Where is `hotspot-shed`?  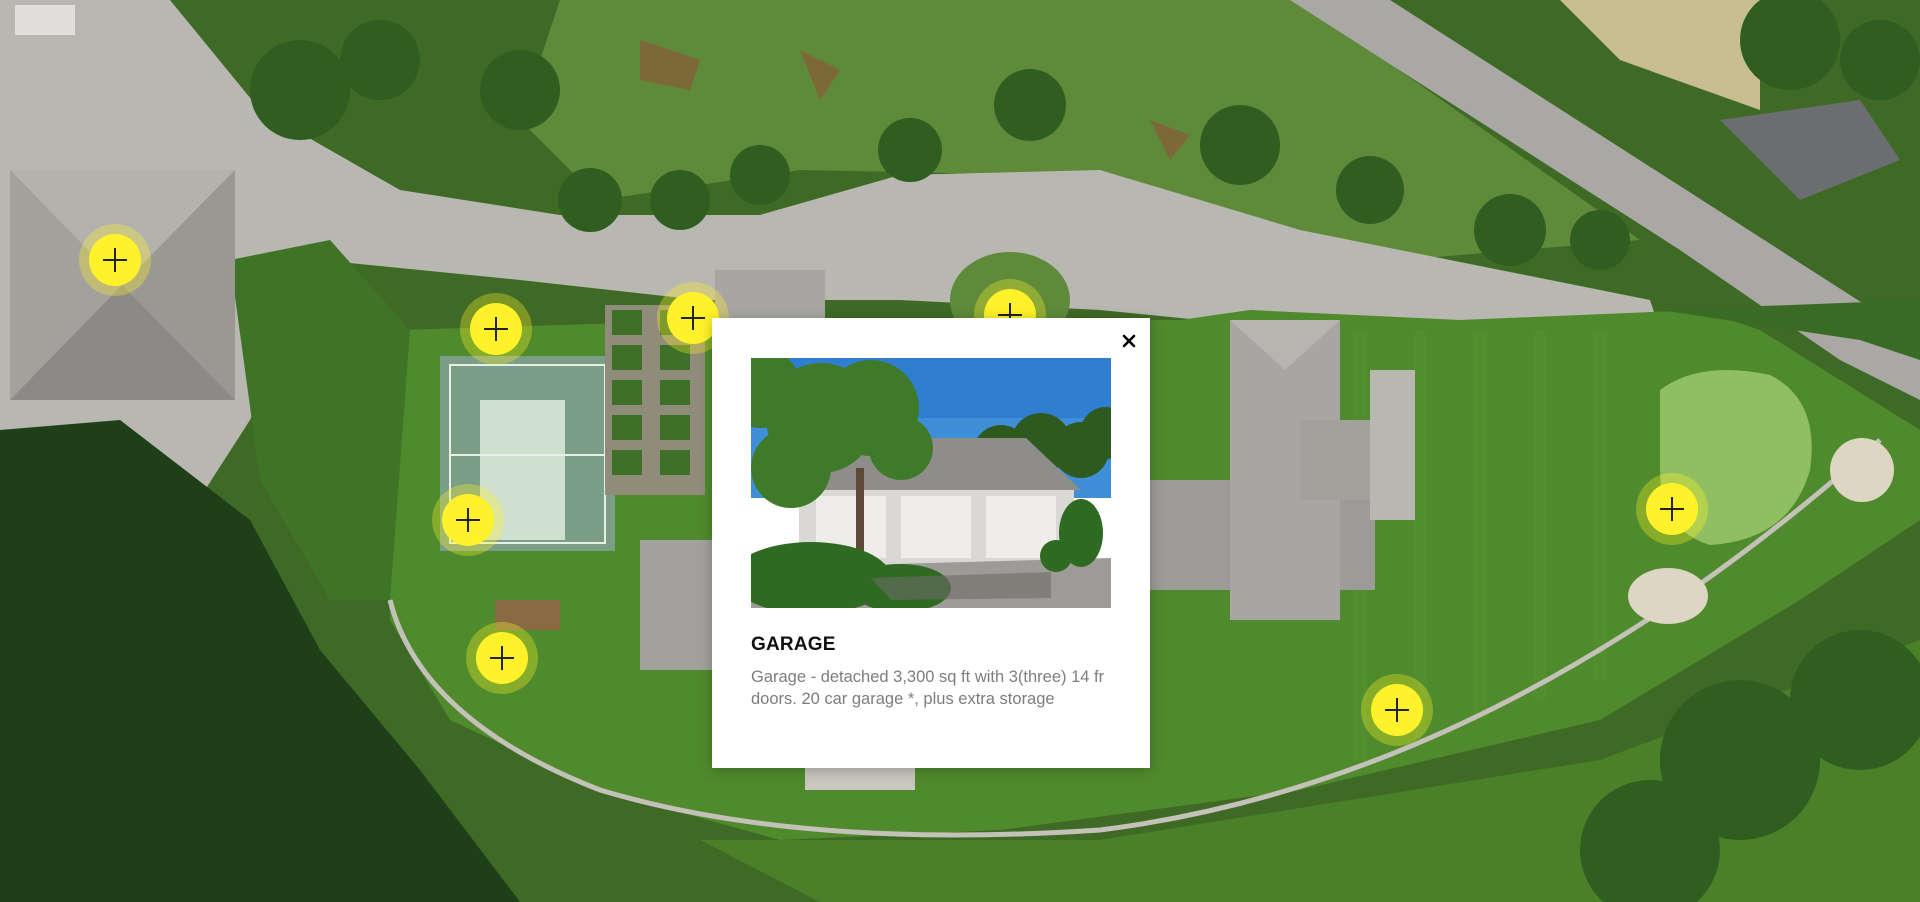 hotspot-shed is located at coordinates (496, 329).